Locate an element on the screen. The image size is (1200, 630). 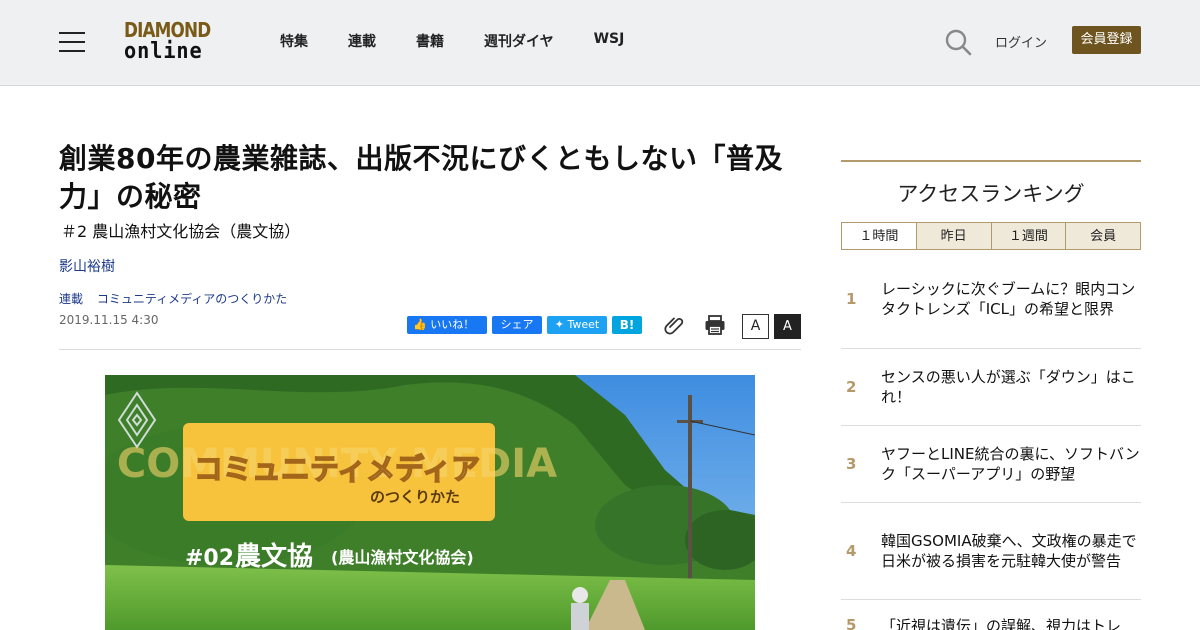
tab-members: 会員 is located at coordinates (1103, 235).